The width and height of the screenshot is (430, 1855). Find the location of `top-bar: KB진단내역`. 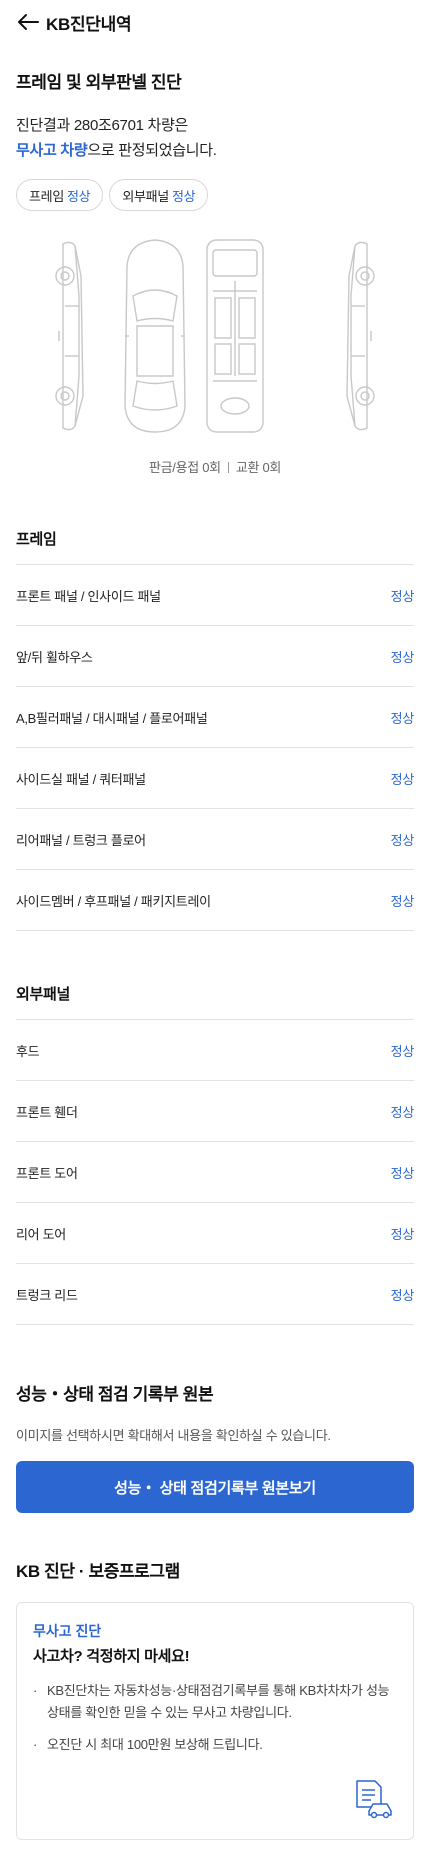

top-bar: KB진단내역 is located at coordinates (215, 22).